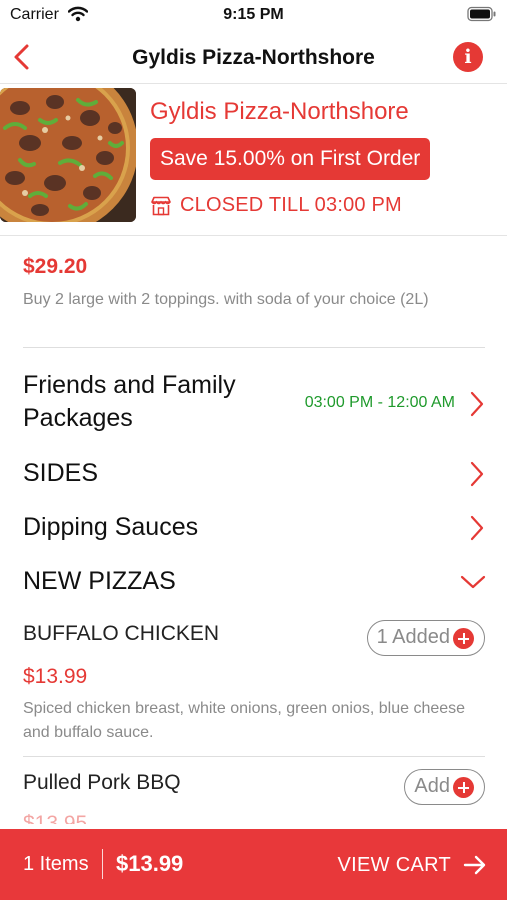 This screenshot has height=900, width=507. What do you see at coordinates (102, 864) in the screenshot?
I see `cart-separator` at bounding box center [102, 864].